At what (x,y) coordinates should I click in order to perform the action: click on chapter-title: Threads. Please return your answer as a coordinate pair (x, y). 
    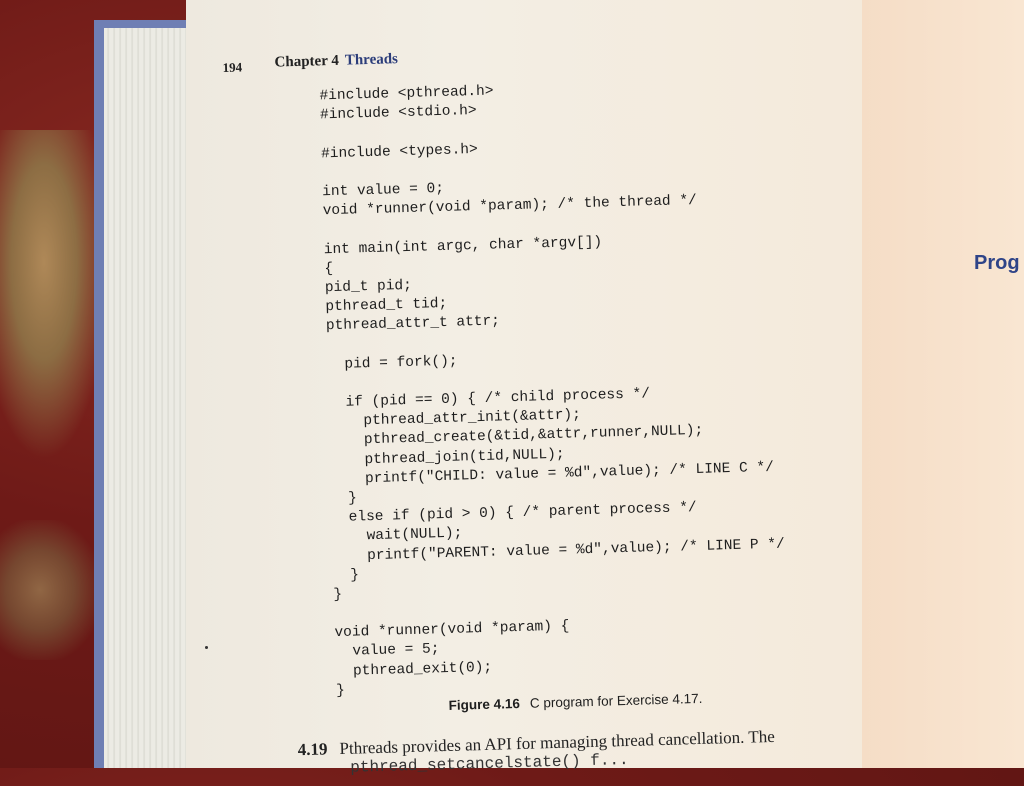
    Looking at the image, I should click on (371, 60).